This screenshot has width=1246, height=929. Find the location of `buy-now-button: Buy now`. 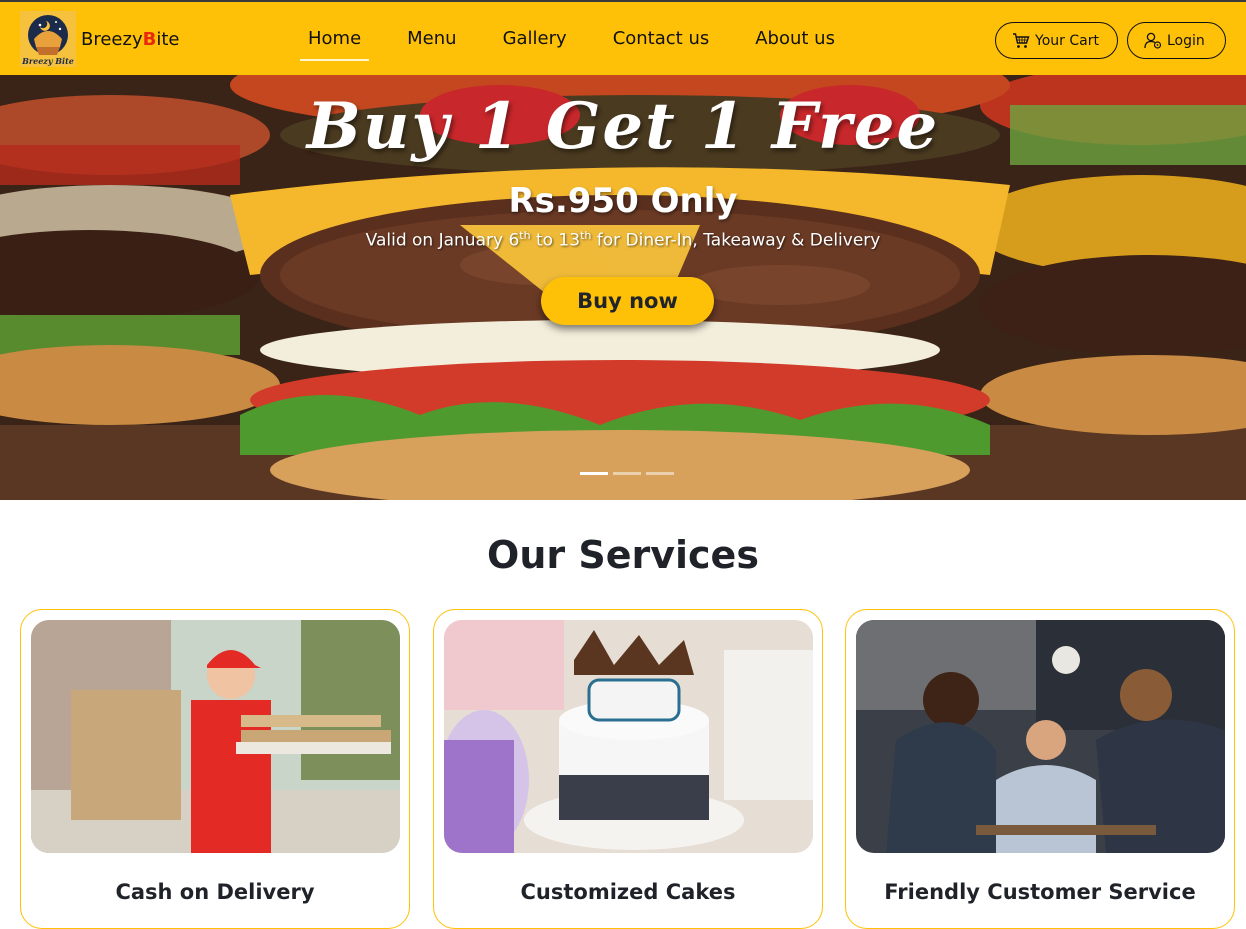

buy-now-button: Buy now is located at coordinates (627, 301).